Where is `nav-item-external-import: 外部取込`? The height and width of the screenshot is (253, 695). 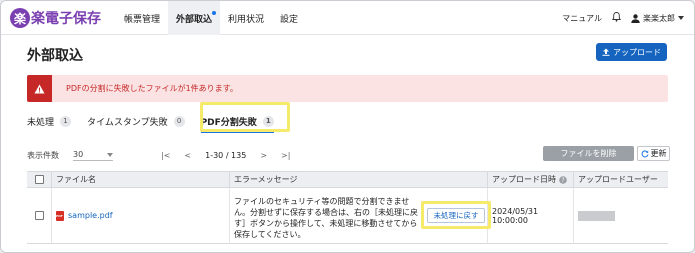
nav-item-external-import: 外部取込 is located at coordinates (194, 18).